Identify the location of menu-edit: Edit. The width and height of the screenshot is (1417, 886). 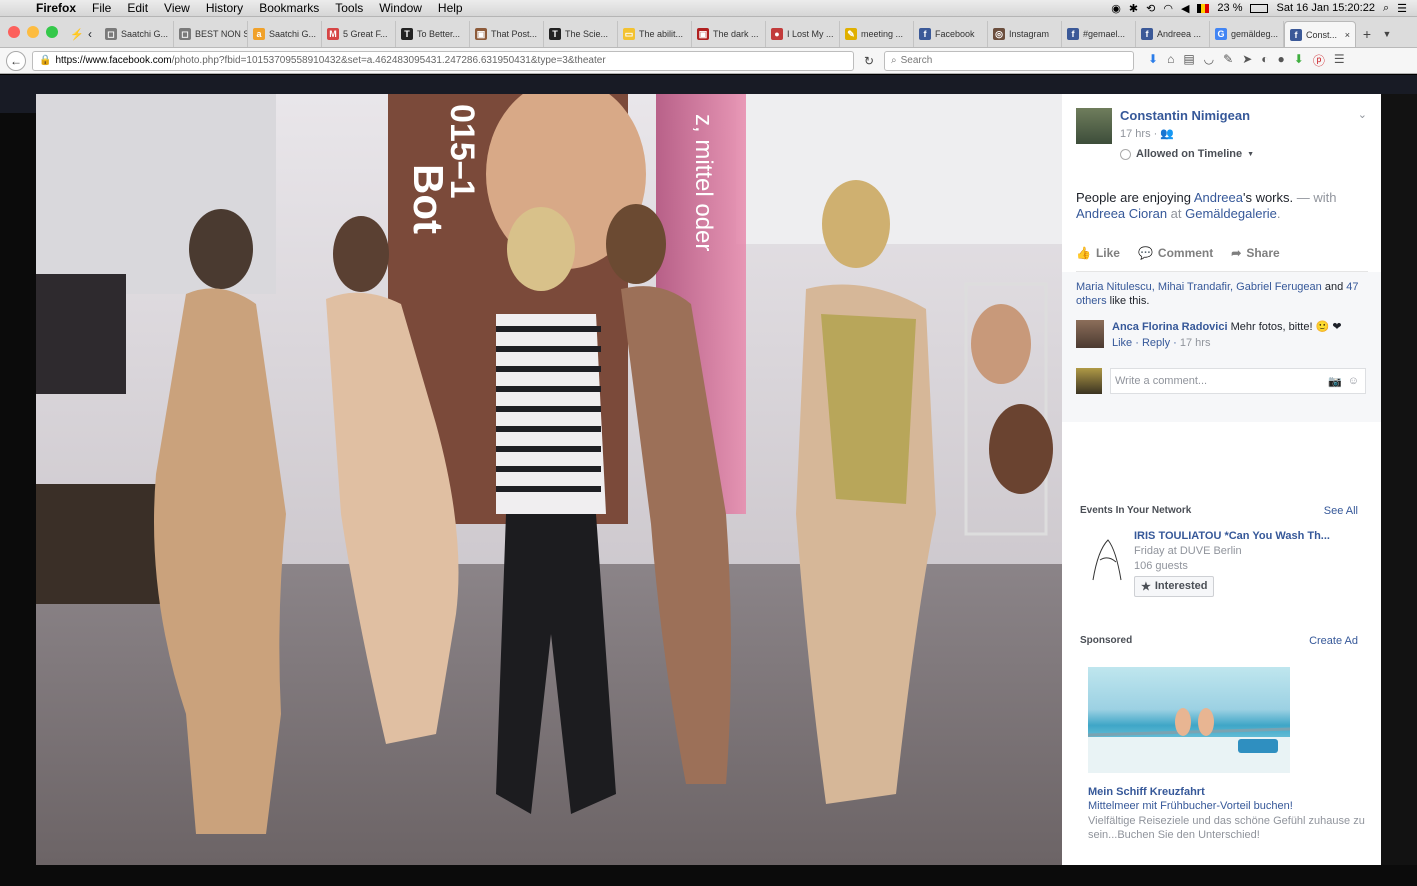
(137, 8).